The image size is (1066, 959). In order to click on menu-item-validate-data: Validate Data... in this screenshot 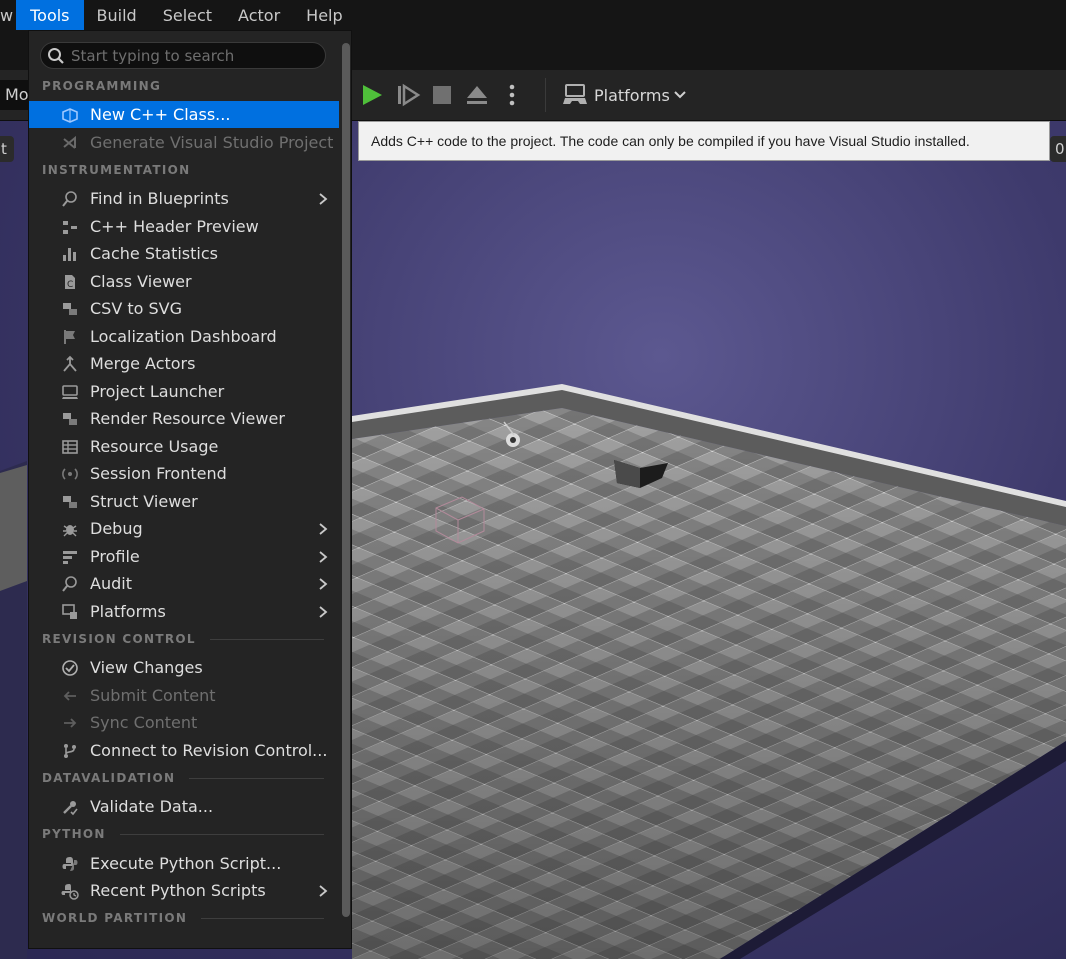, I will do `click(184, 806)`.